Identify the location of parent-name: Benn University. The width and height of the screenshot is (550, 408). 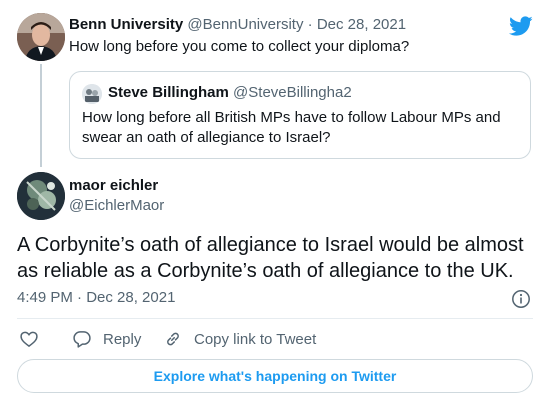
(126, 24).